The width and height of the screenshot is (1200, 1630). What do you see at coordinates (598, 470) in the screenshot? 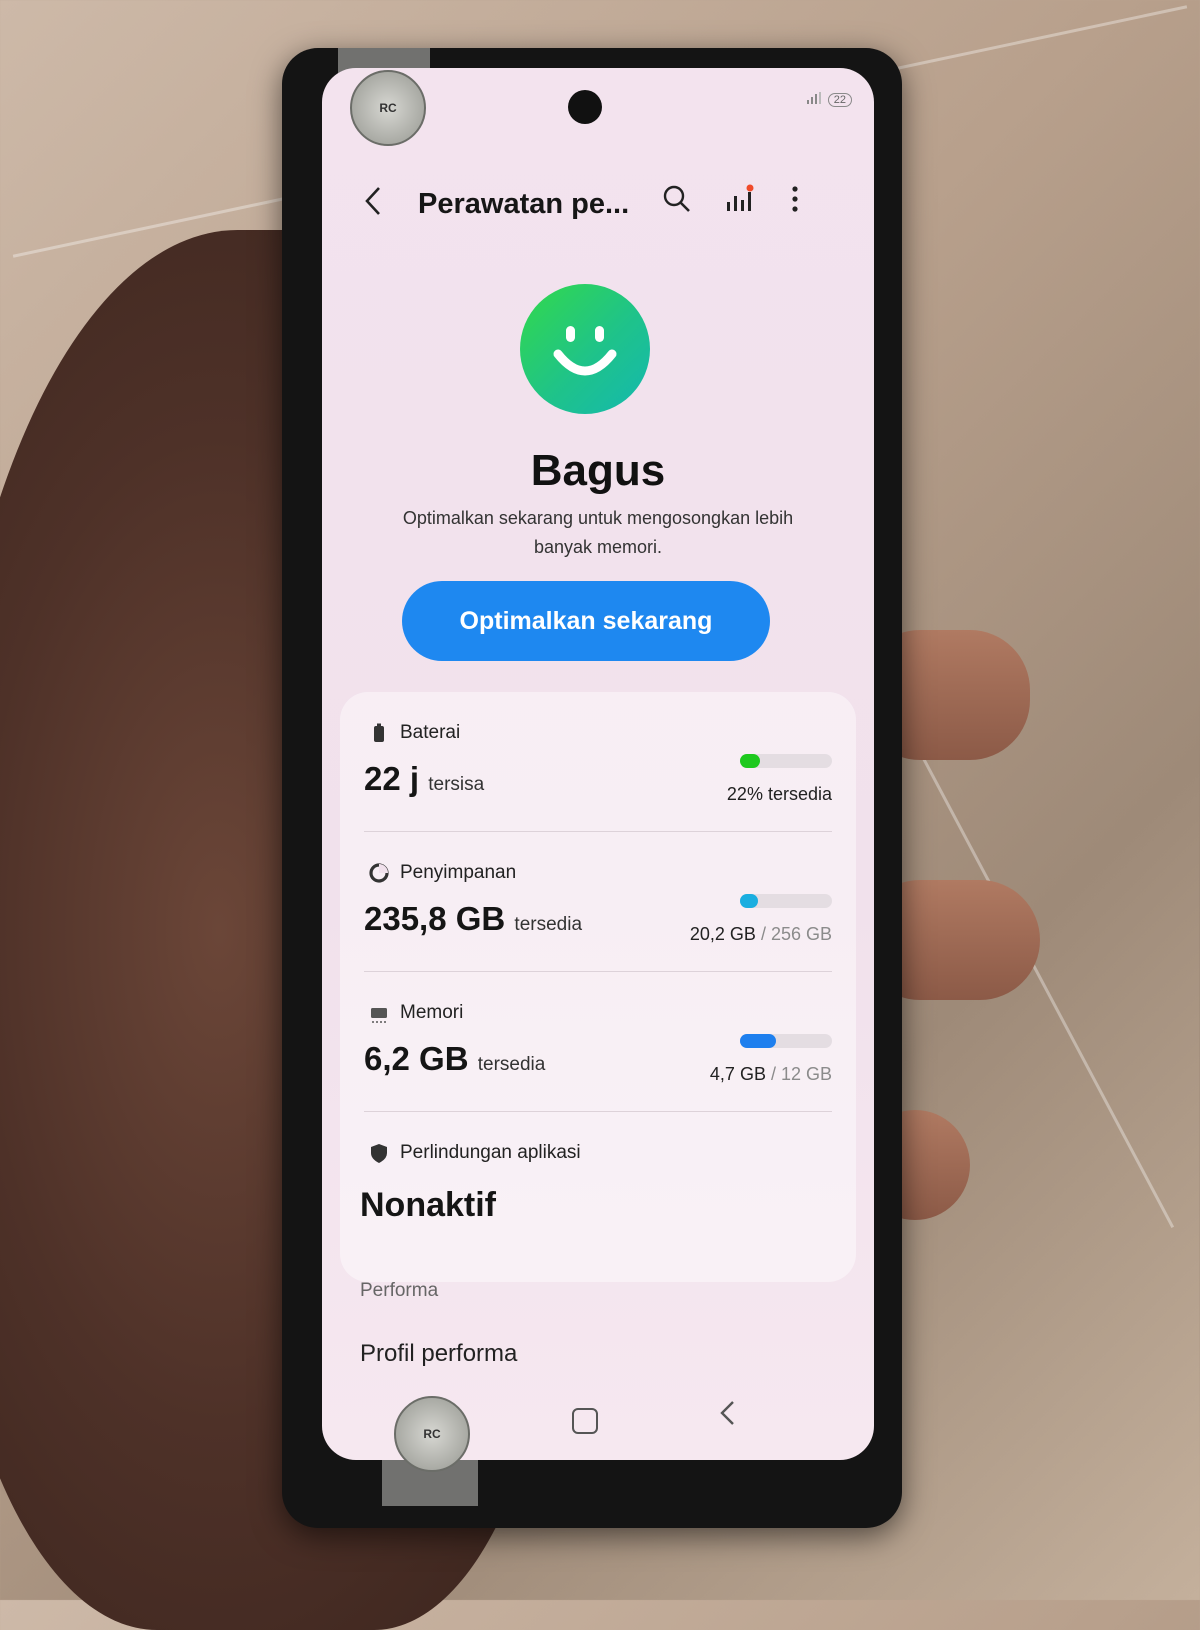
I see `status-title: Bagus` at bounding box center [598, 470].